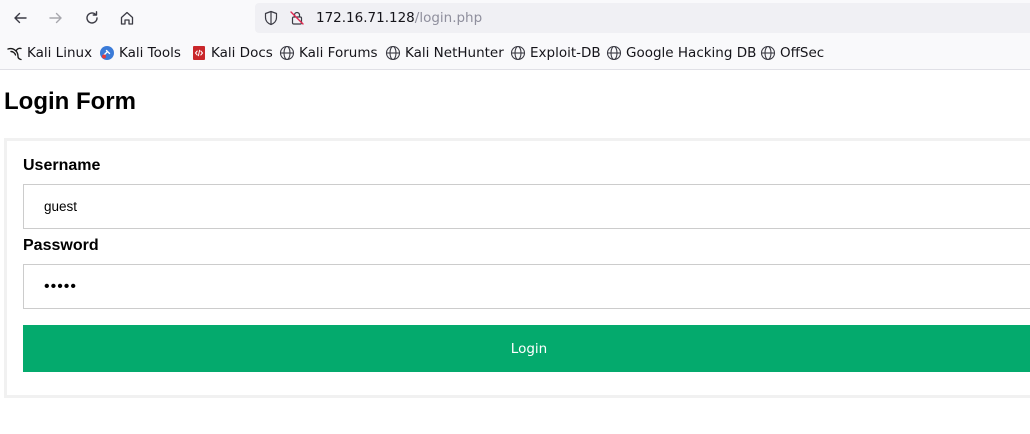  What do you see at coordinates (338, 53) in the screenshot?
I see `bookmark-label: Kali Forums` at bounding box center [338, 53].